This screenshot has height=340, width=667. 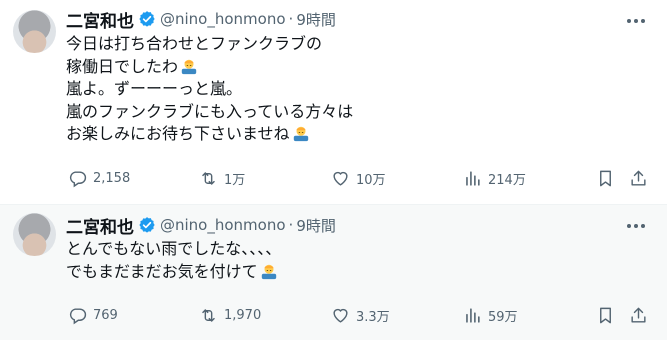 I want to click on retweet-button: 1万, so click(x=222, y=178).